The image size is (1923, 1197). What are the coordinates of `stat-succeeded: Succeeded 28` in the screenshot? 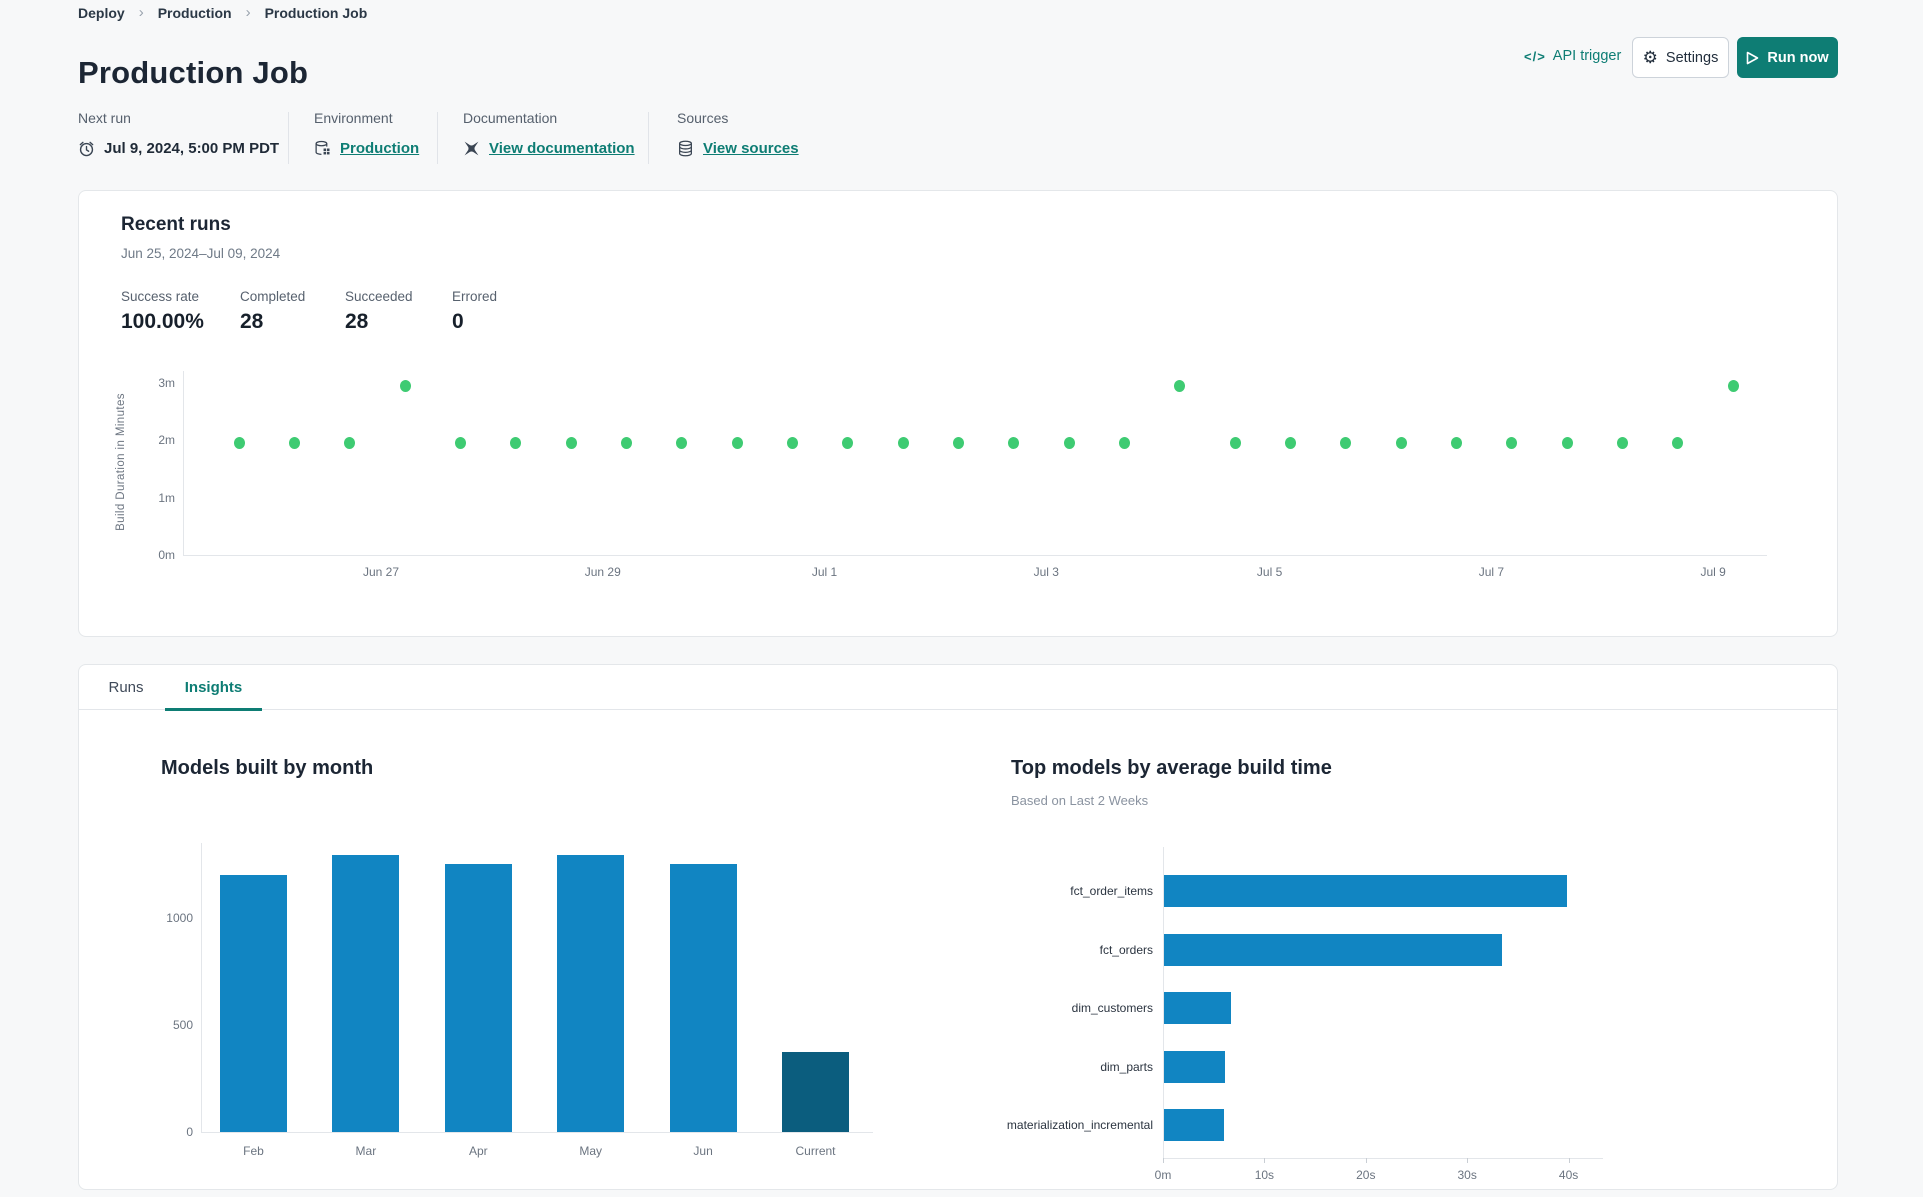 It's located at (379, 311).